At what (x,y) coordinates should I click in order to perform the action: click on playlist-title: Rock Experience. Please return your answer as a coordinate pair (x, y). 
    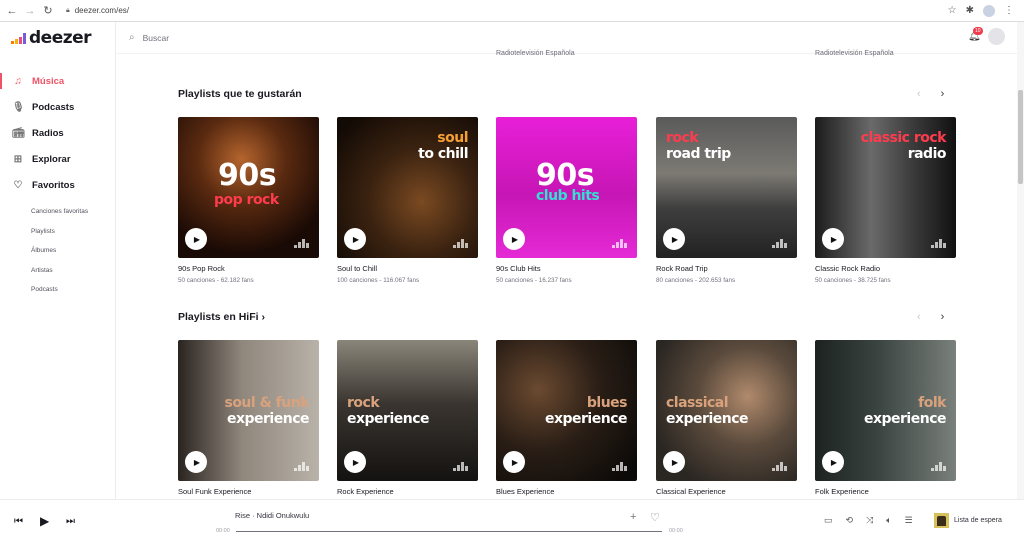
    Looking at the image, I should click on (407, 491).